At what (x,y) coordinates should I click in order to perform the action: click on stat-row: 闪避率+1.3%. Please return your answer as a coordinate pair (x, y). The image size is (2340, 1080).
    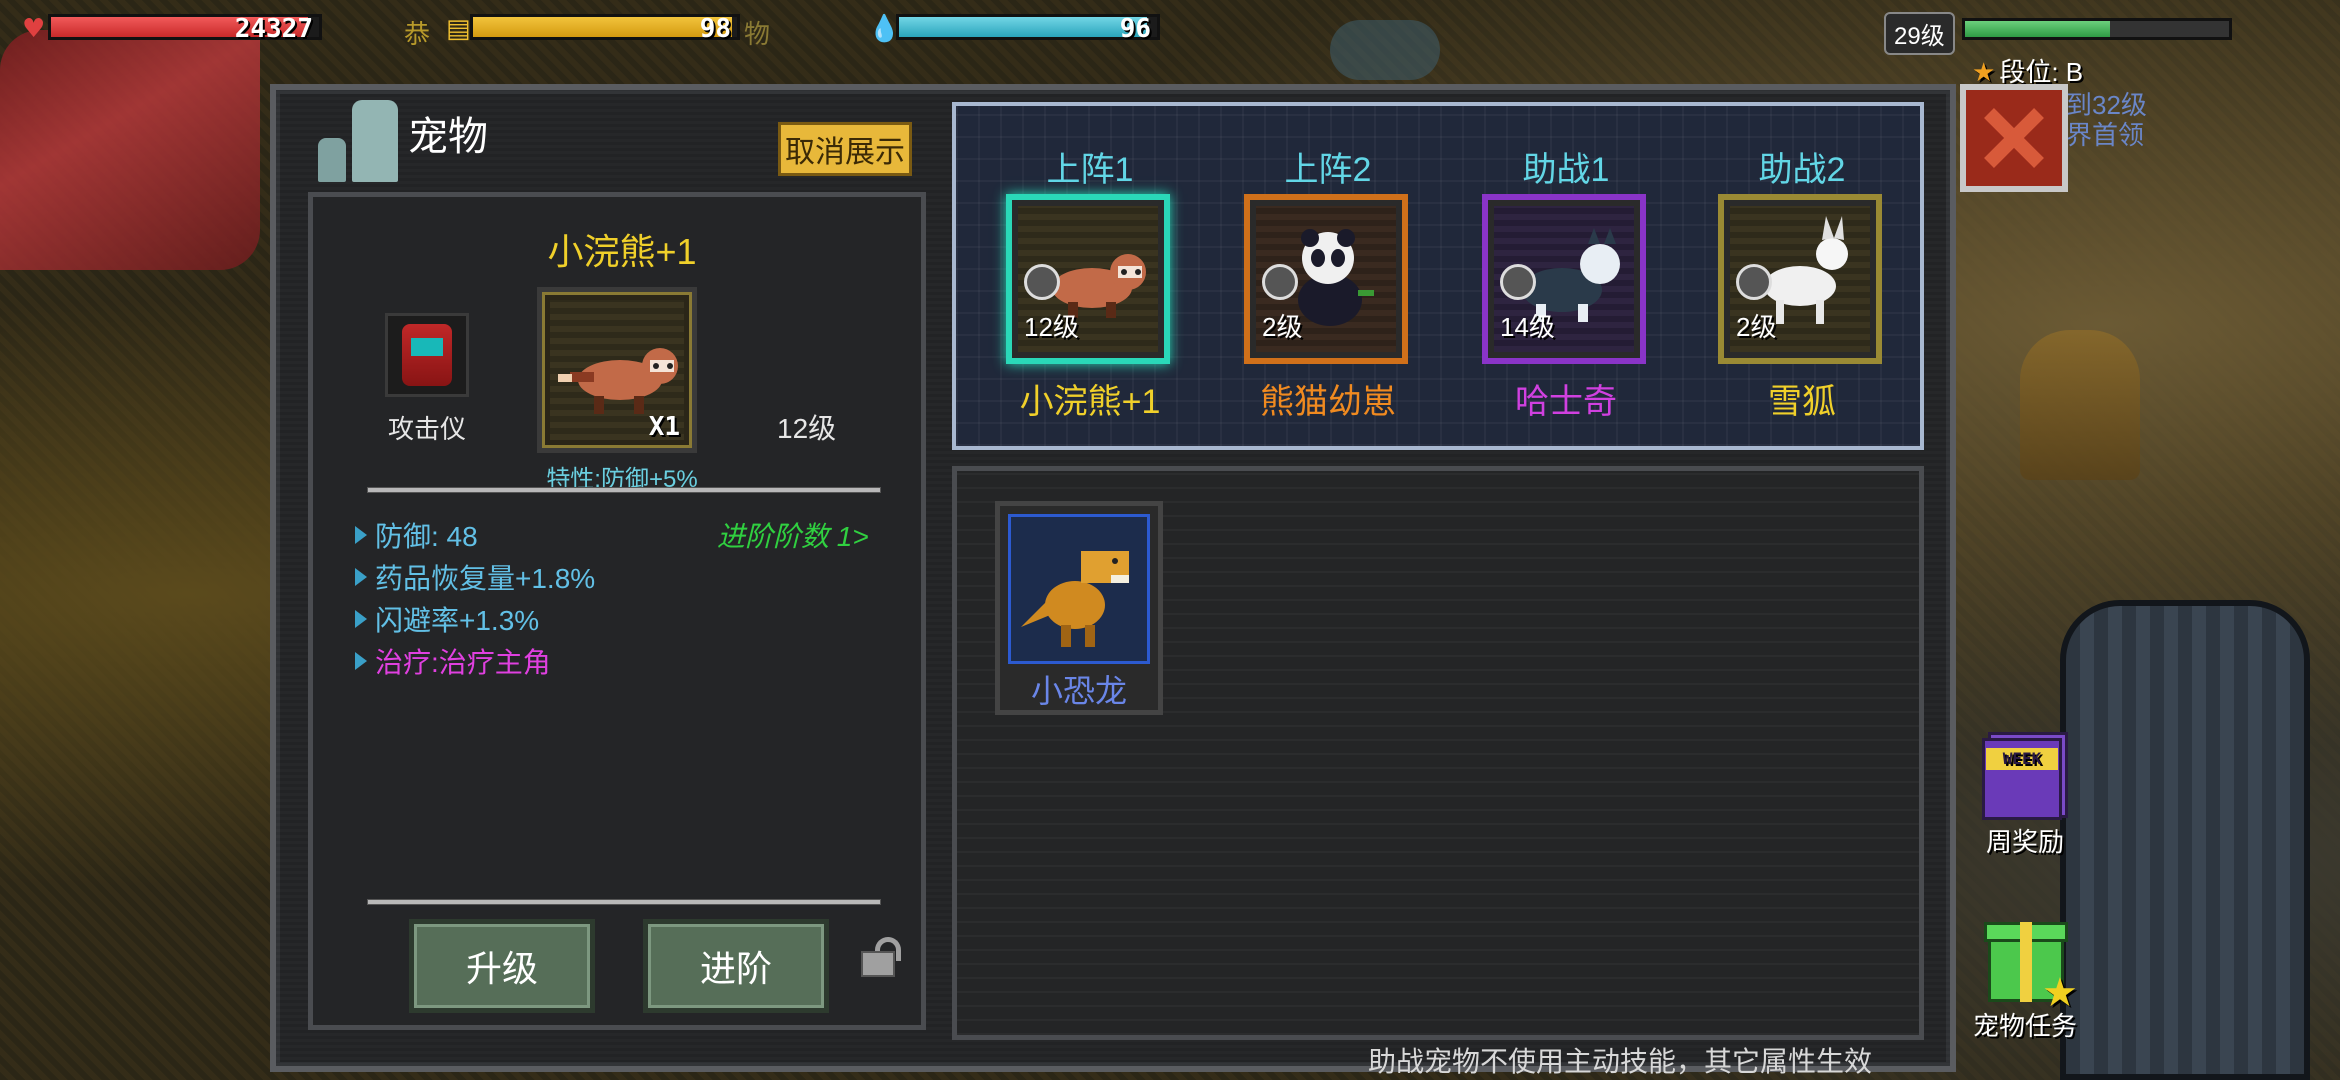
    Looking at the image, I should click on (447, 619).